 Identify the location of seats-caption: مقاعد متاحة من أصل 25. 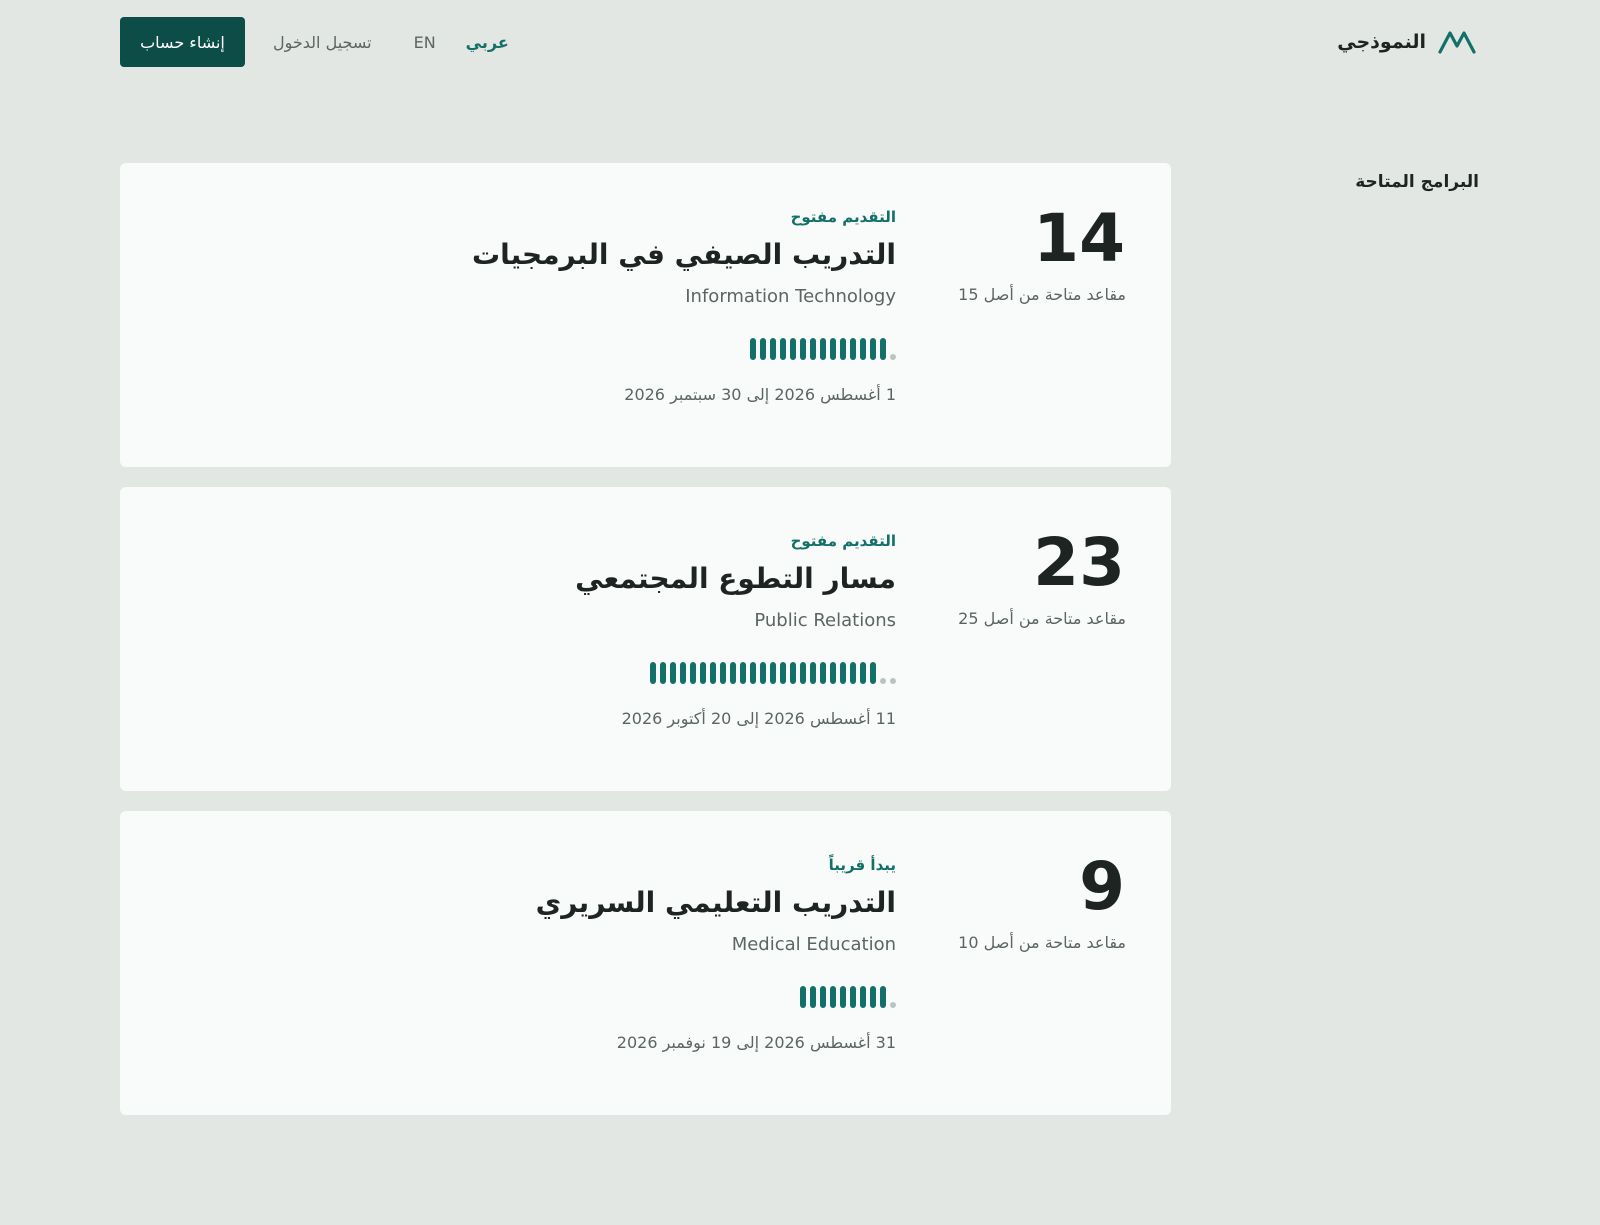
(1042, 618).